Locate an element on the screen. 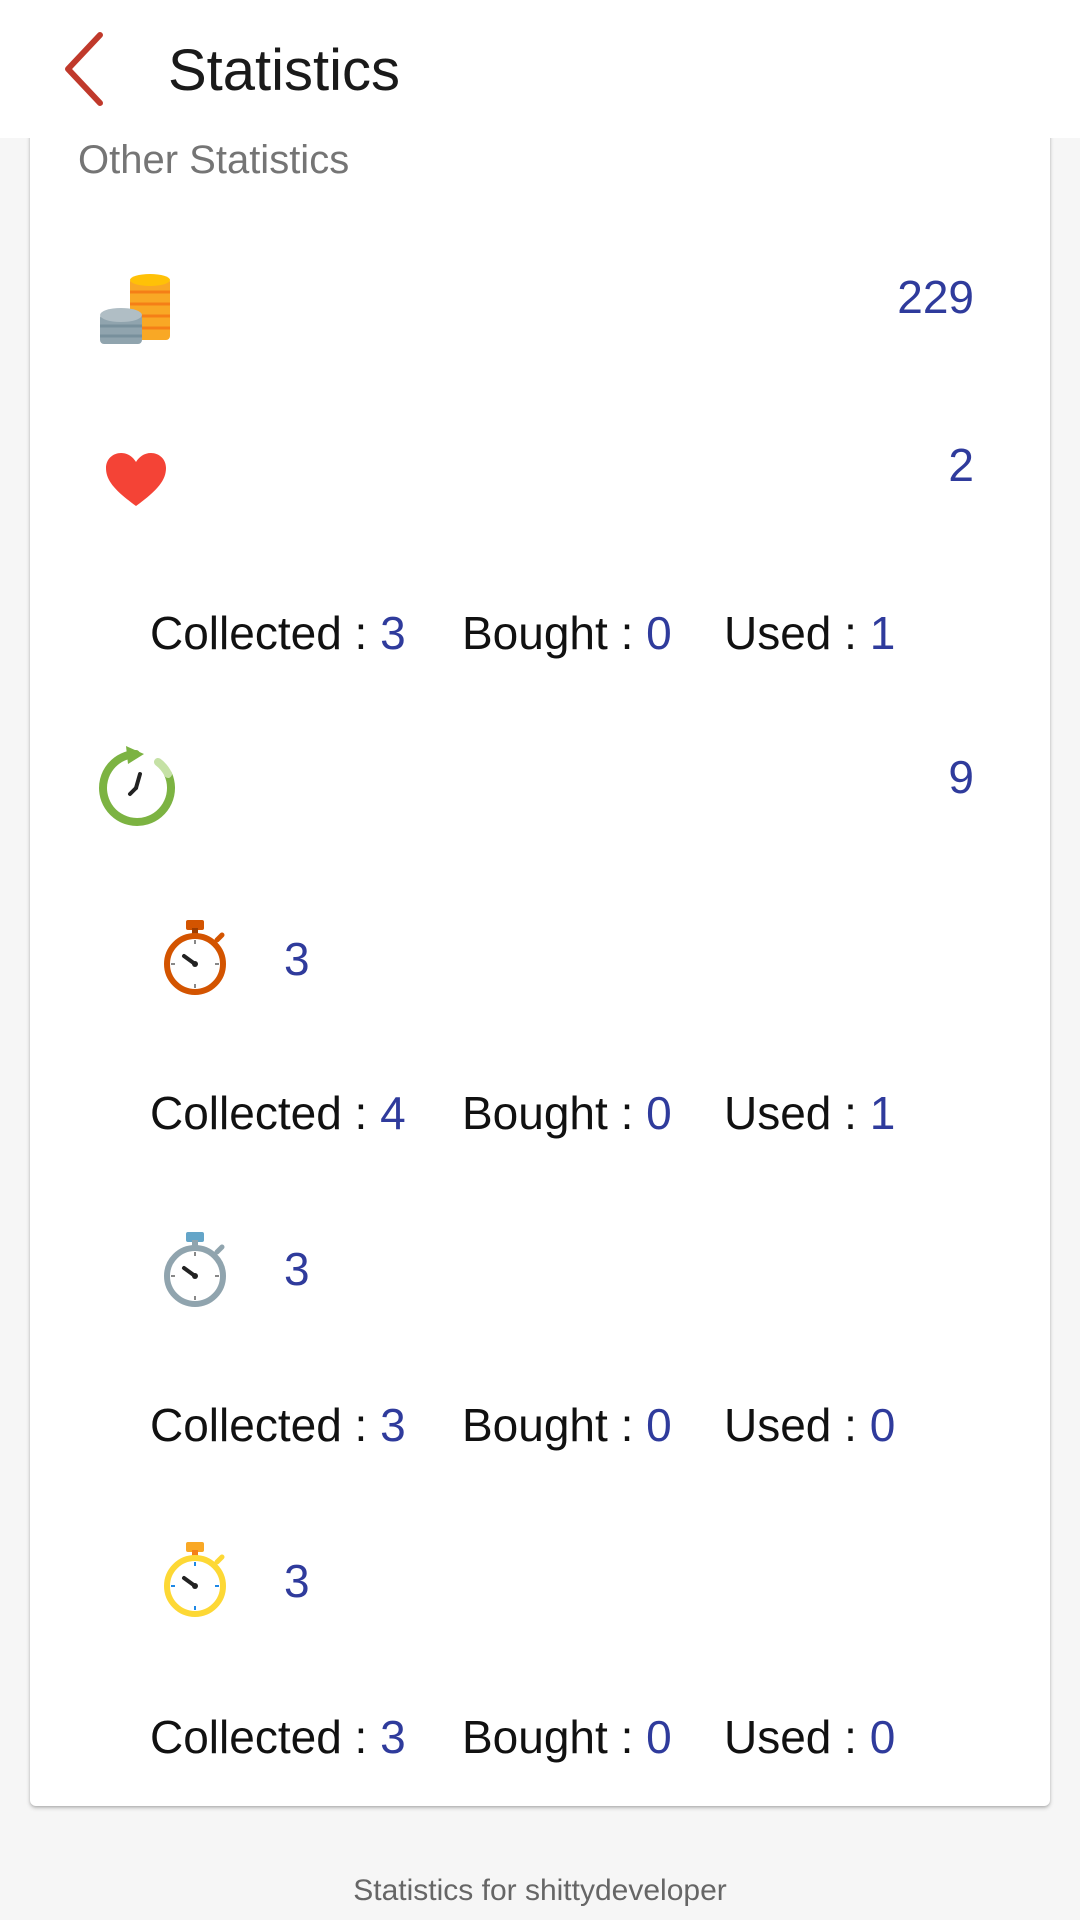 Image resolution: width=1080 pixels, height=1920 pixels. stopwatch-silver-value: 3 is located at coordinates (297, 1269).